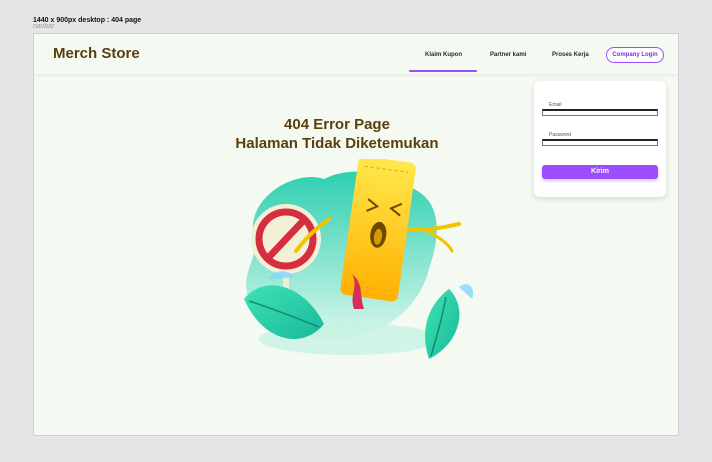 The height and width of the screenshot is (462, 712). Describe the element at coordinates (570, 55) in the screenshot. I see `nav-link-proses-kerja: Proses Kerja` at that location.